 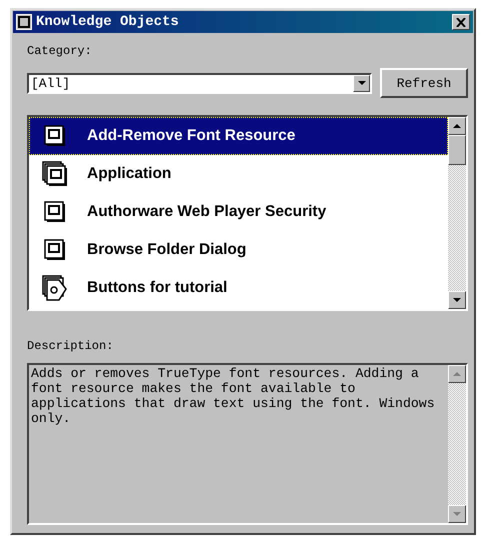 What do you see at coordinates (233, 396) in the screenshot?
I see `description-text: Adds or removes TrueType font resources. Adding a font resource makes the font available to applications that draw text using the font. Windows only.` at bounding box center [233, 396].